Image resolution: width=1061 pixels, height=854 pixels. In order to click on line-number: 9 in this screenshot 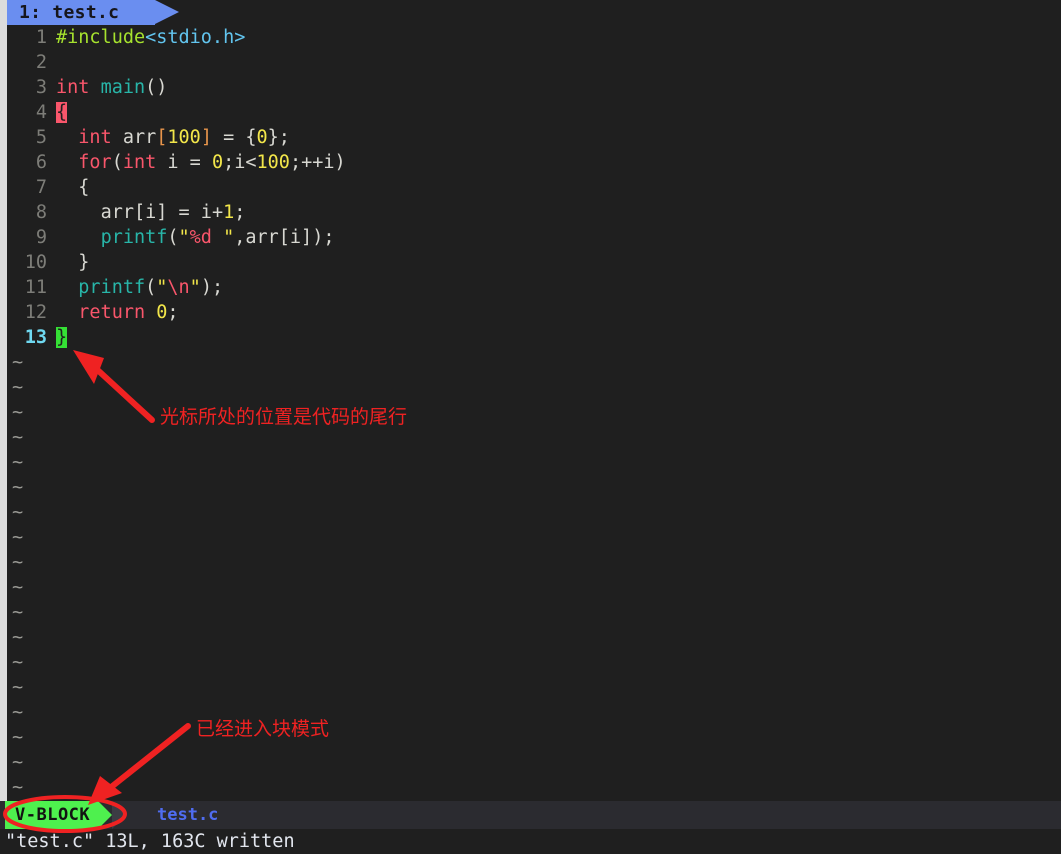, I will do `click(41, 237)`.